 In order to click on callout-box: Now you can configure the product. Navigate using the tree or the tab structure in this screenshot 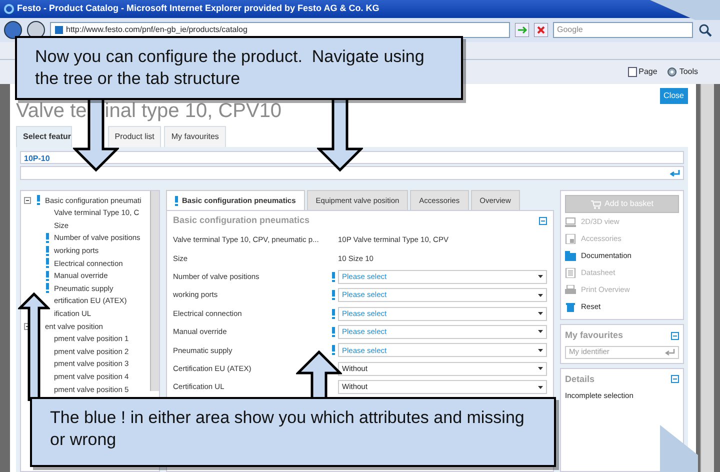, I will do `click(239, 68)`.